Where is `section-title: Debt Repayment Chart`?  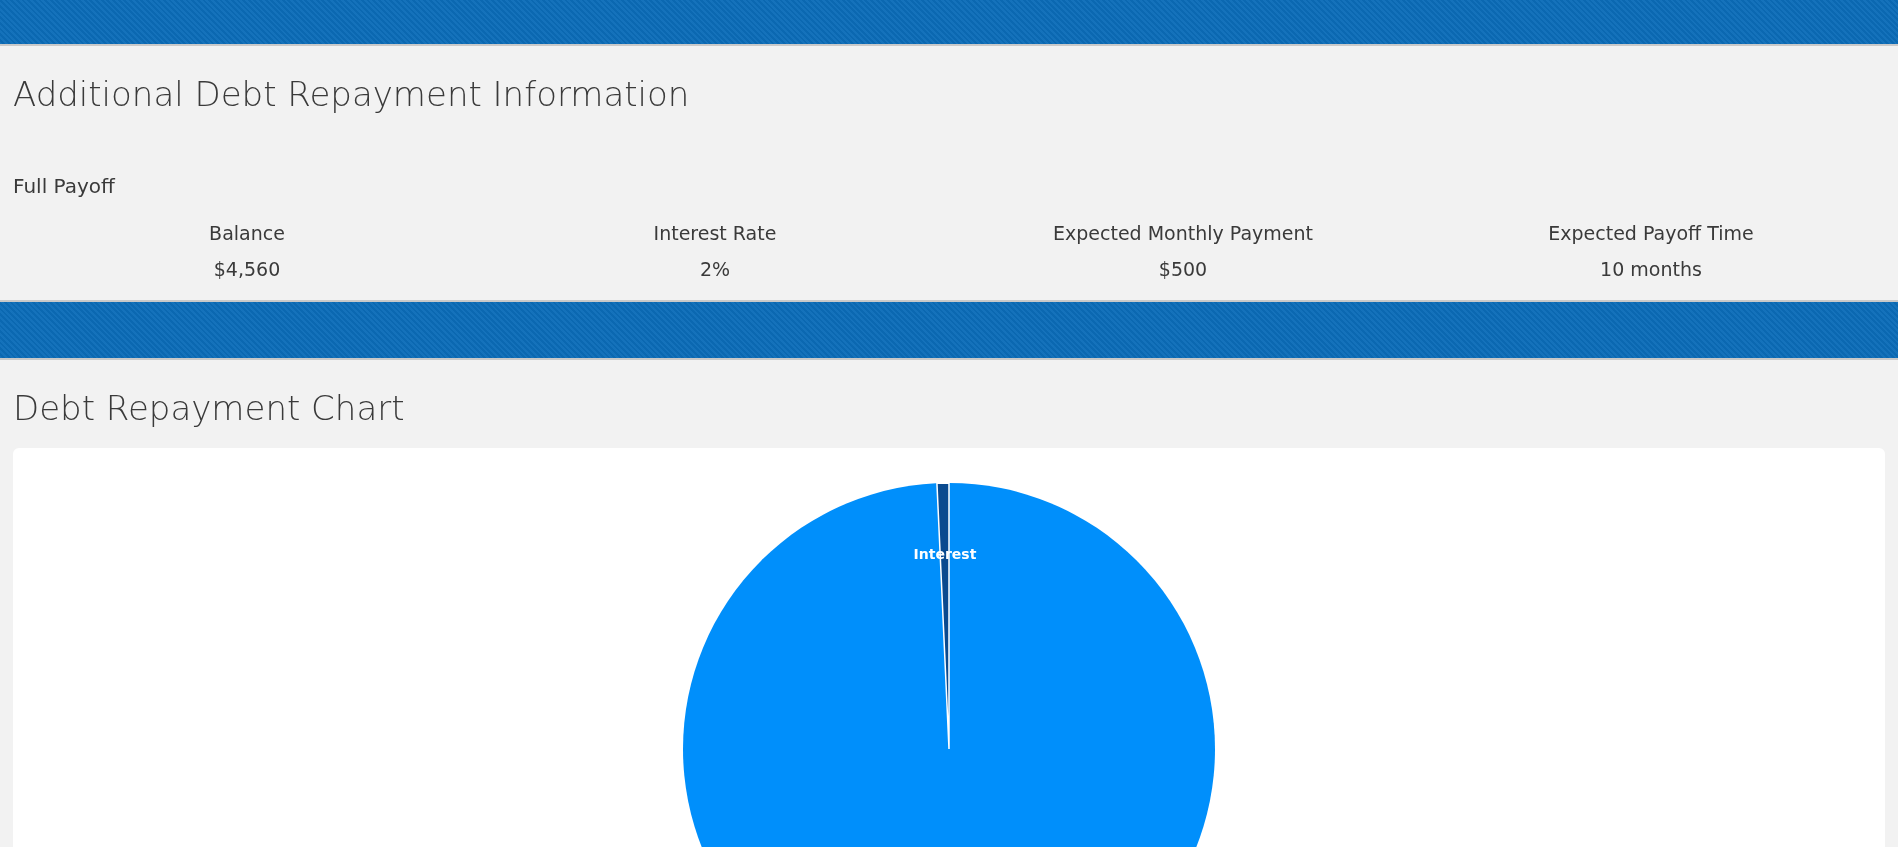
section-title: Debt Repayment Chart is located at coordinates (209, 408).